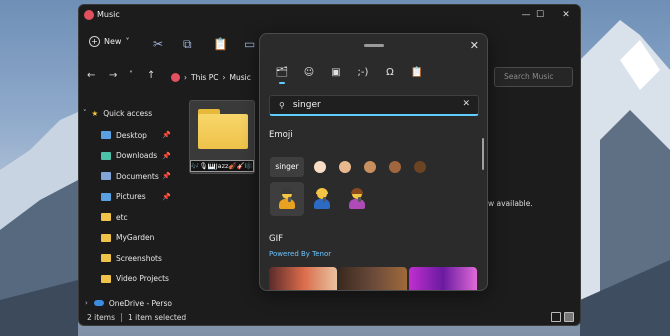 The image size is (670, 336). I want to click on plus-icon: +, so click(94, 41).